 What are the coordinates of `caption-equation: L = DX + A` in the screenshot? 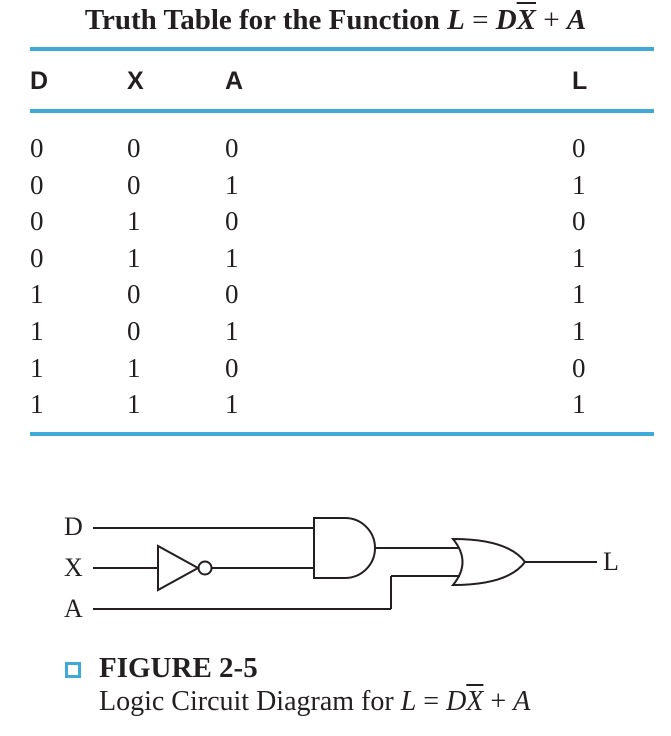 It's located at (466, 701).